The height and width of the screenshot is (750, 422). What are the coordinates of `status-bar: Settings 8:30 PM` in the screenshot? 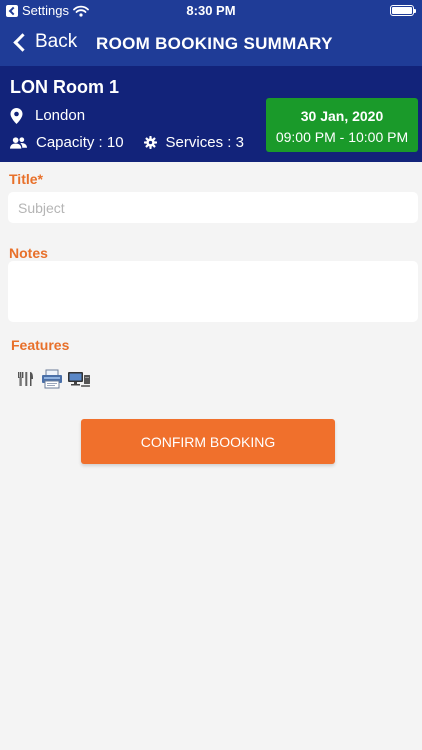 It's located at (211, 11).